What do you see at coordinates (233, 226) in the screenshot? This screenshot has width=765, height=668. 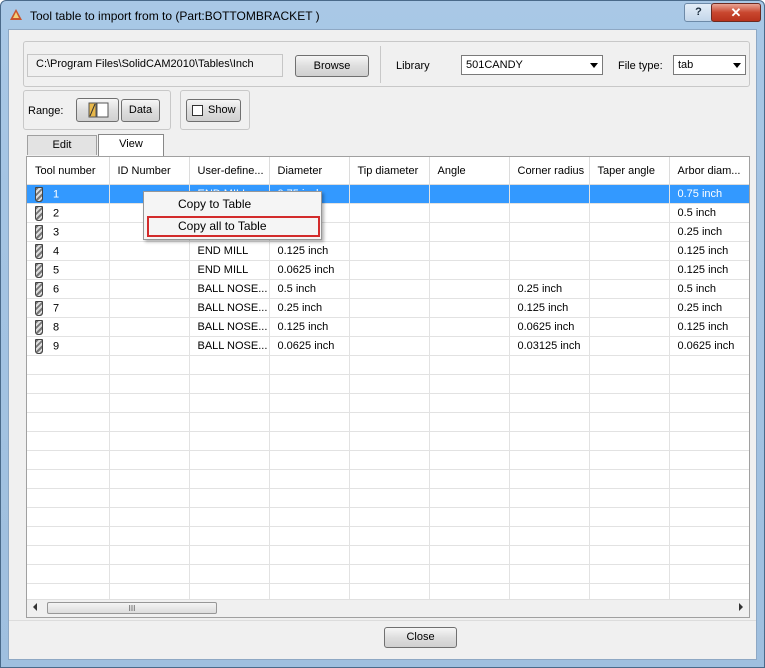 I see `copy-all-to-table-menu-item: Copy all to Table` at bounding box center [233, 226].